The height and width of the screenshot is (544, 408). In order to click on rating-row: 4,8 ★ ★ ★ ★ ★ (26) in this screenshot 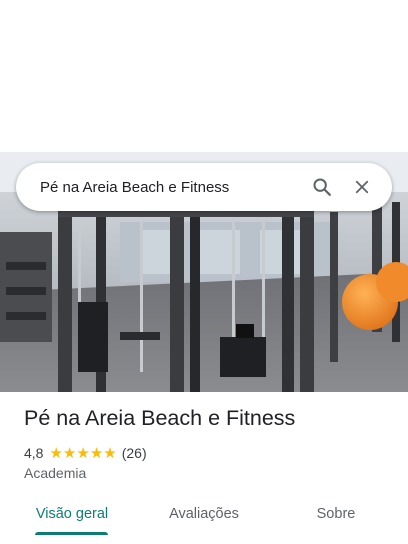, I will do `click(85, 453)`.